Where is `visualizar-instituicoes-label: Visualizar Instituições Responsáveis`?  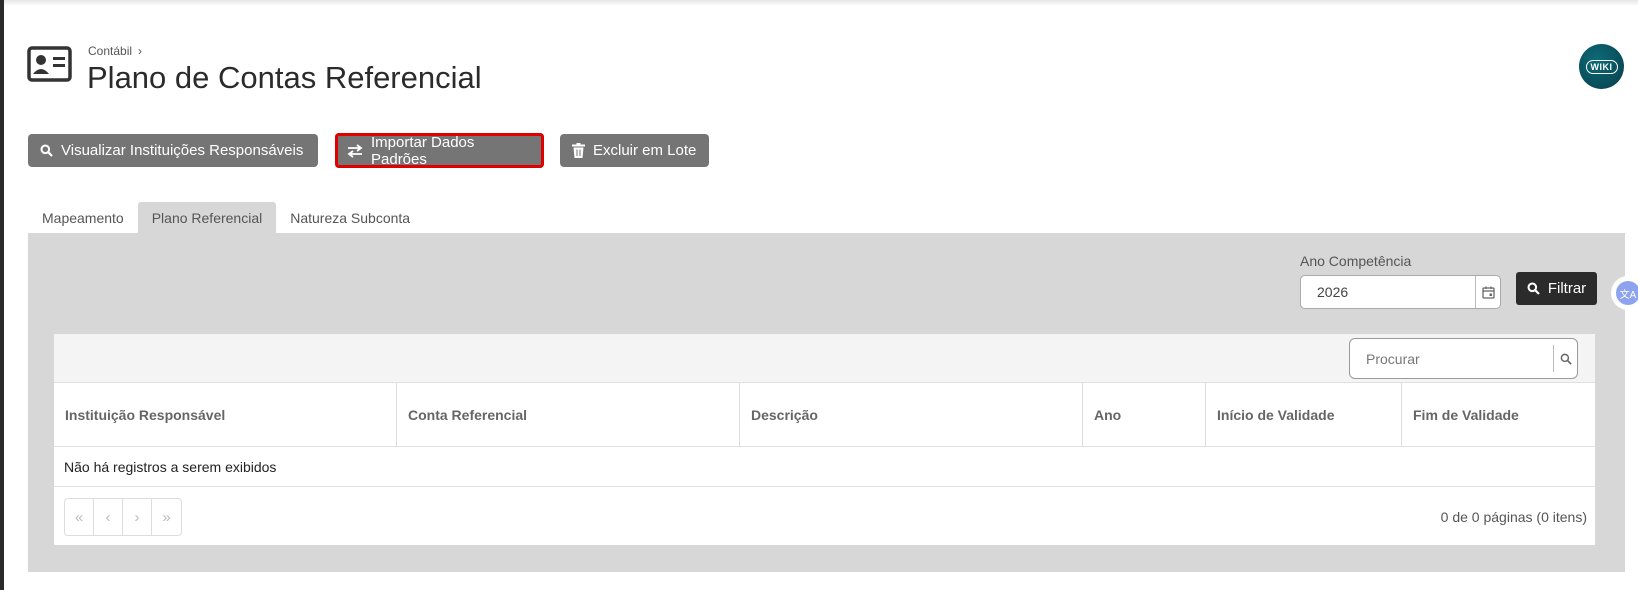 visualizar-instituicoes-label: Visualizar Instituições Responsáveis is located at coordinates (182, 150).